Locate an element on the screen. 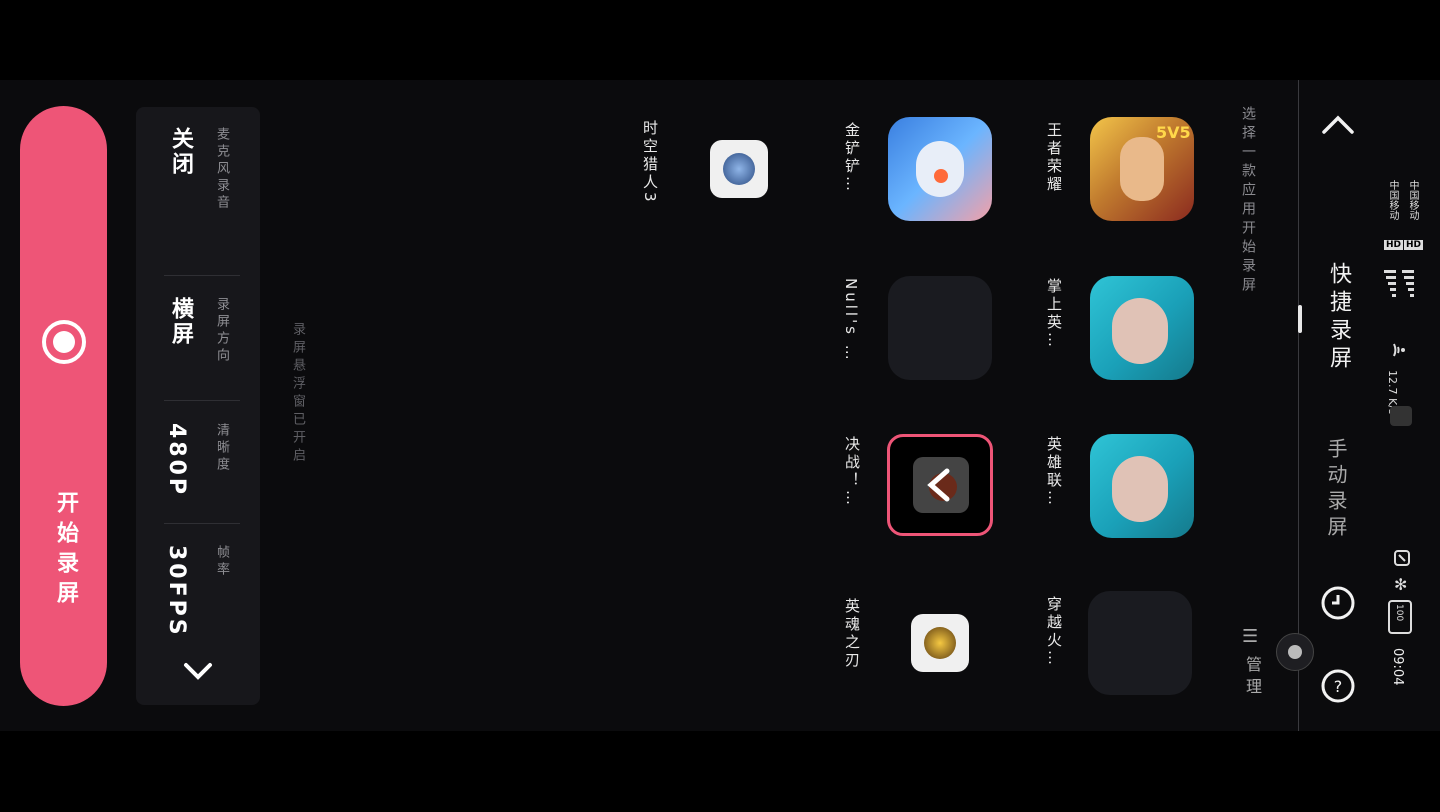 Image resolution: width=1440 pixels, height=812 pixels. chevron-down-icon is located at coordinates (198, 674).